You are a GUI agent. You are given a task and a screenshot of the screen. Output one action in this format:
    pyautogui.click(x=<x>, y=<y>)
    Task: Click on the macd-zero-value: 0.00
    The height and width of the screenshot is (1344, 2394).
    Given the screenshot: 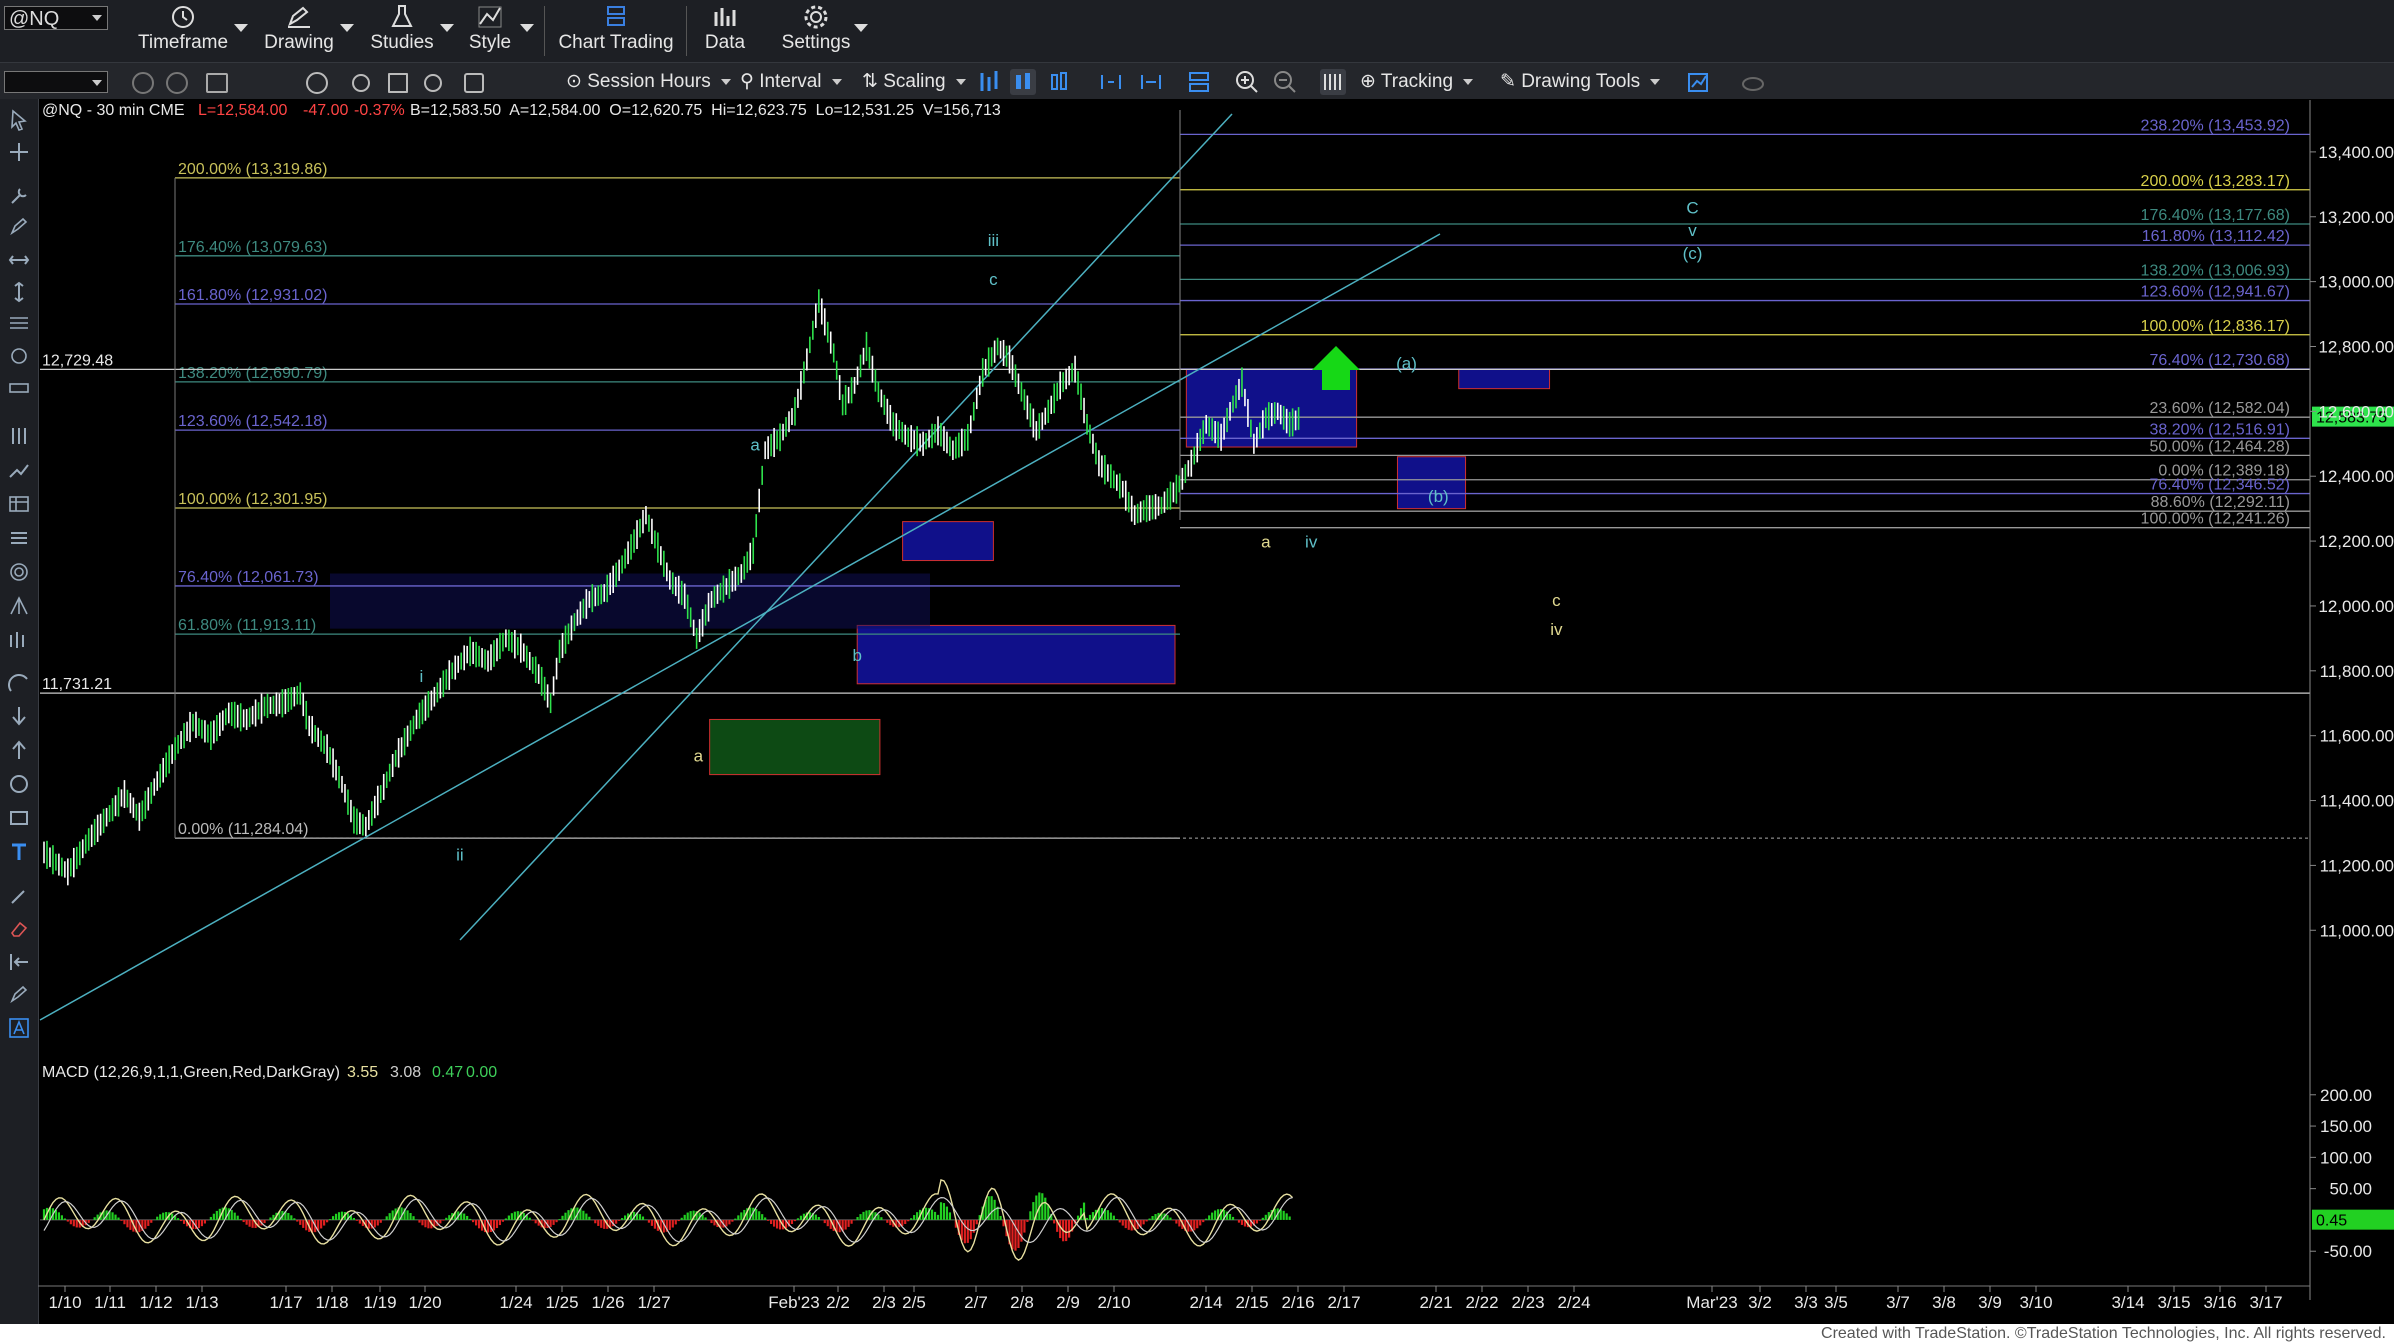 What is the action you would take?
    pyautogui.click(x=481, y=1072)
    